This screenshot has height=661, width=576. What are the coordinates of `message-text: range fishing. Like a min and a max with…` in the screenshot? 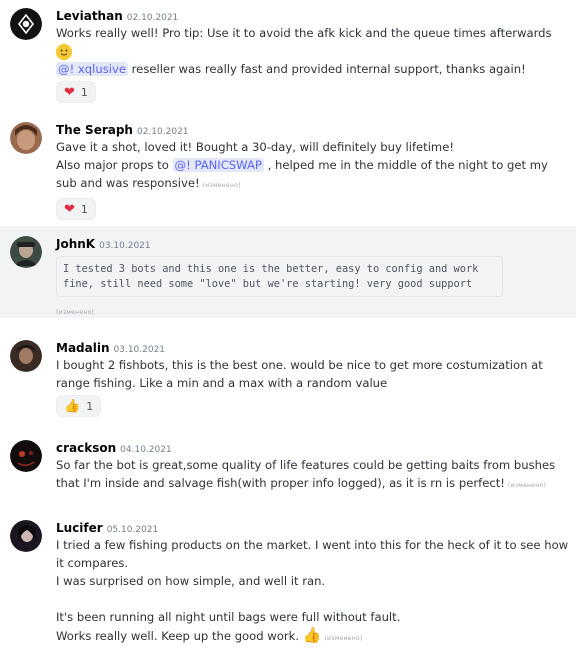 It's located at (222, 383).